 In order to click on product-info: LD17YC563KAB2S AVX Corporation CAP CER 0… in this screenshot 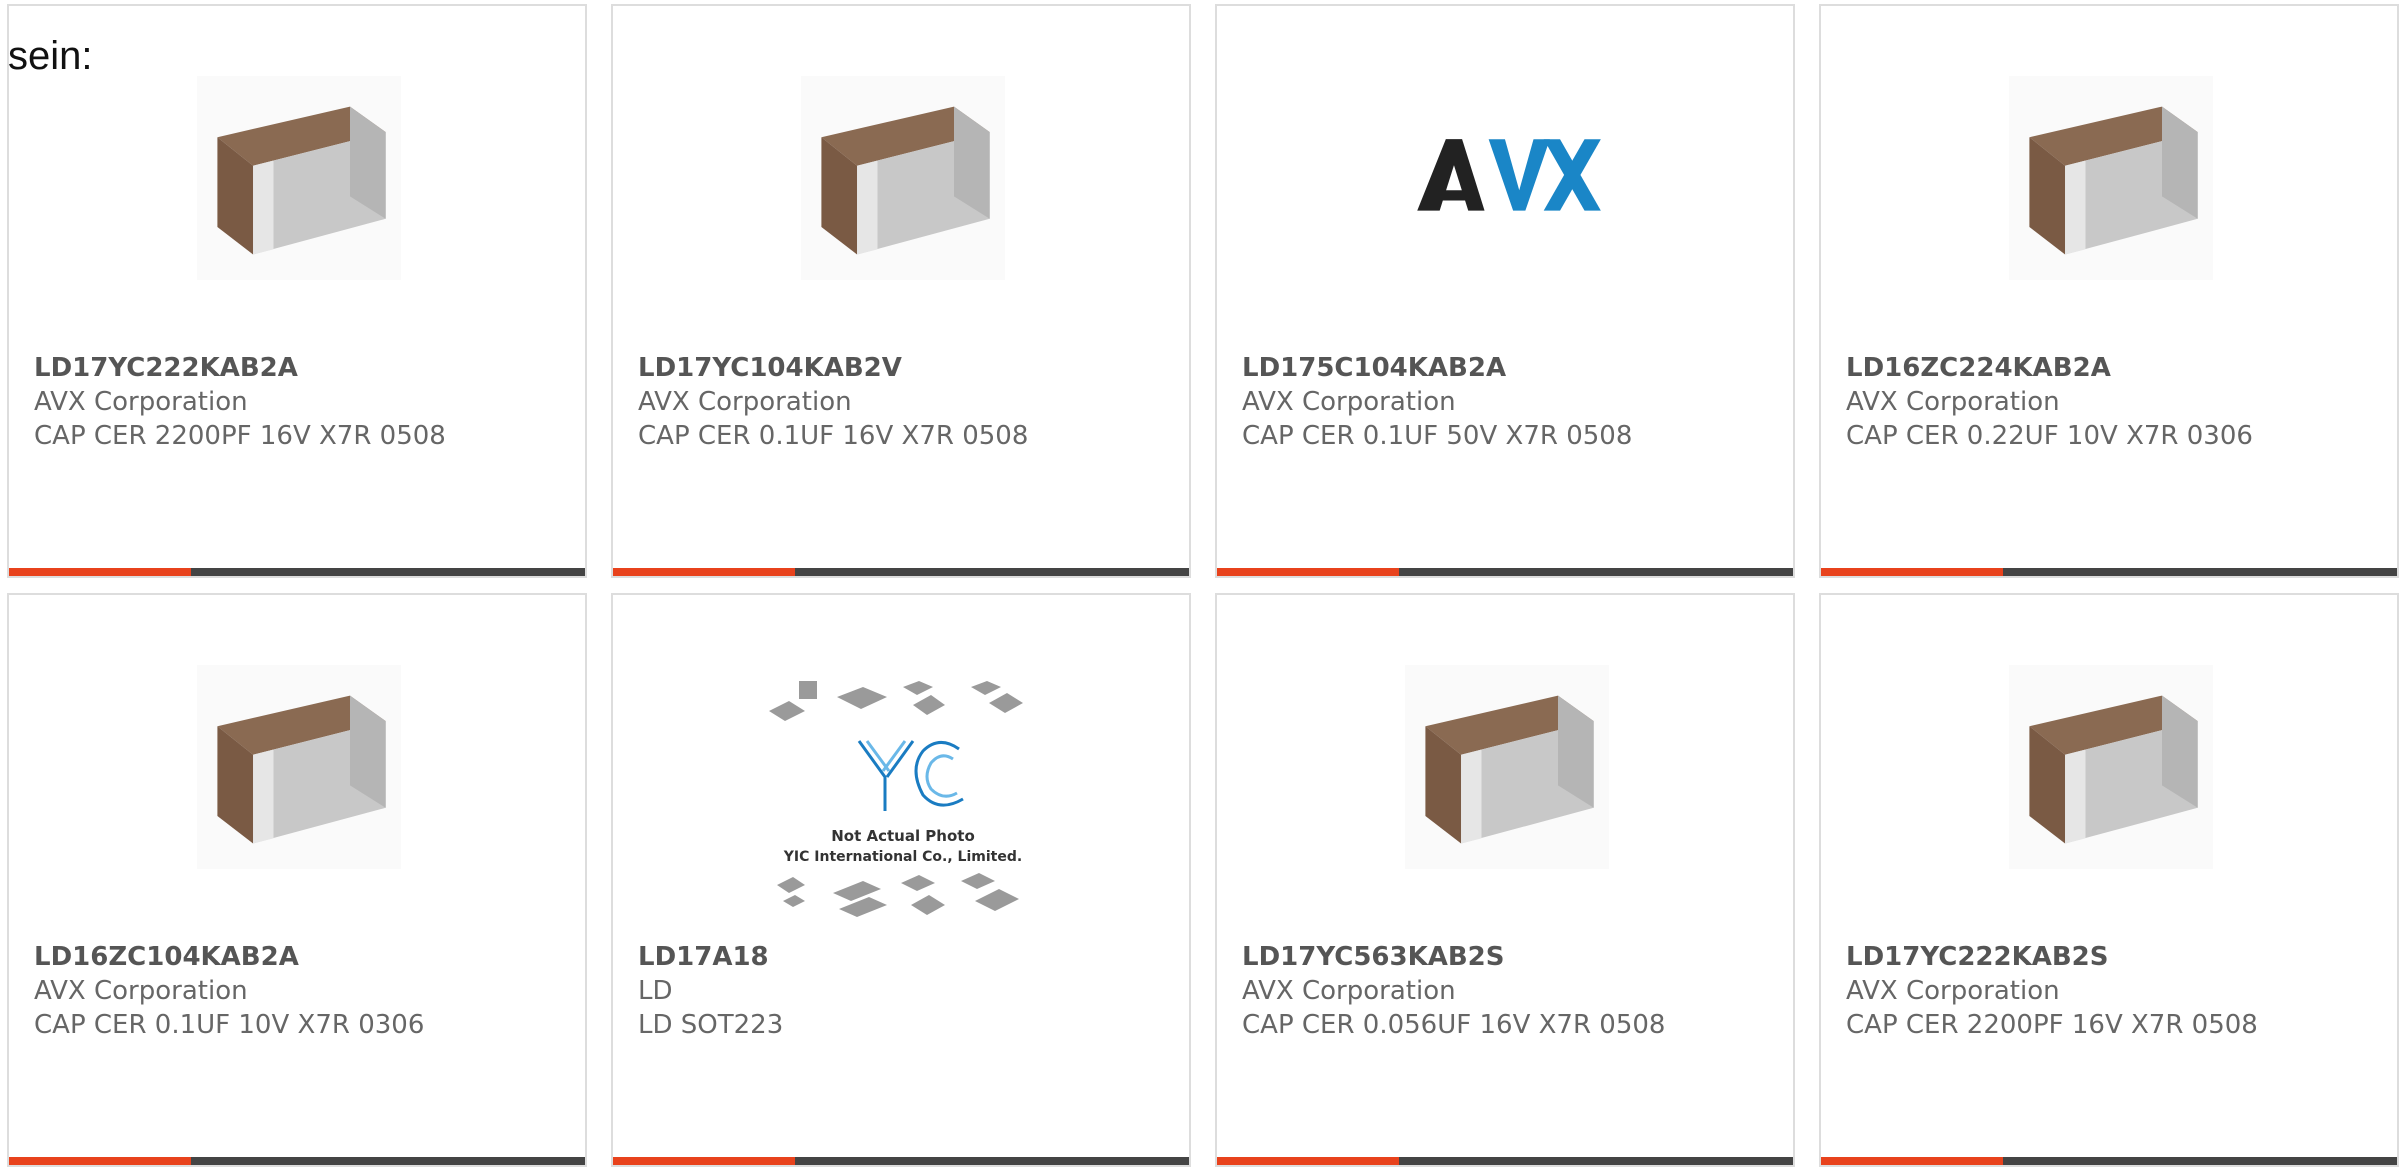, I will do `click(1510, 991)`.